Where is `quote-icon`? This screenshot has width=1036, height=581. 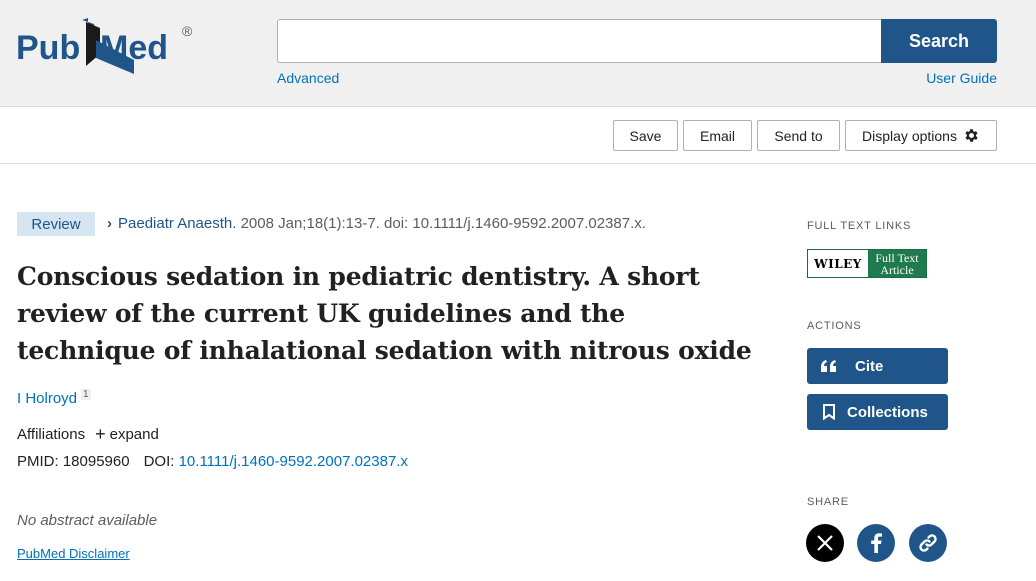 quote-icon is located at coordinates (829, 366).